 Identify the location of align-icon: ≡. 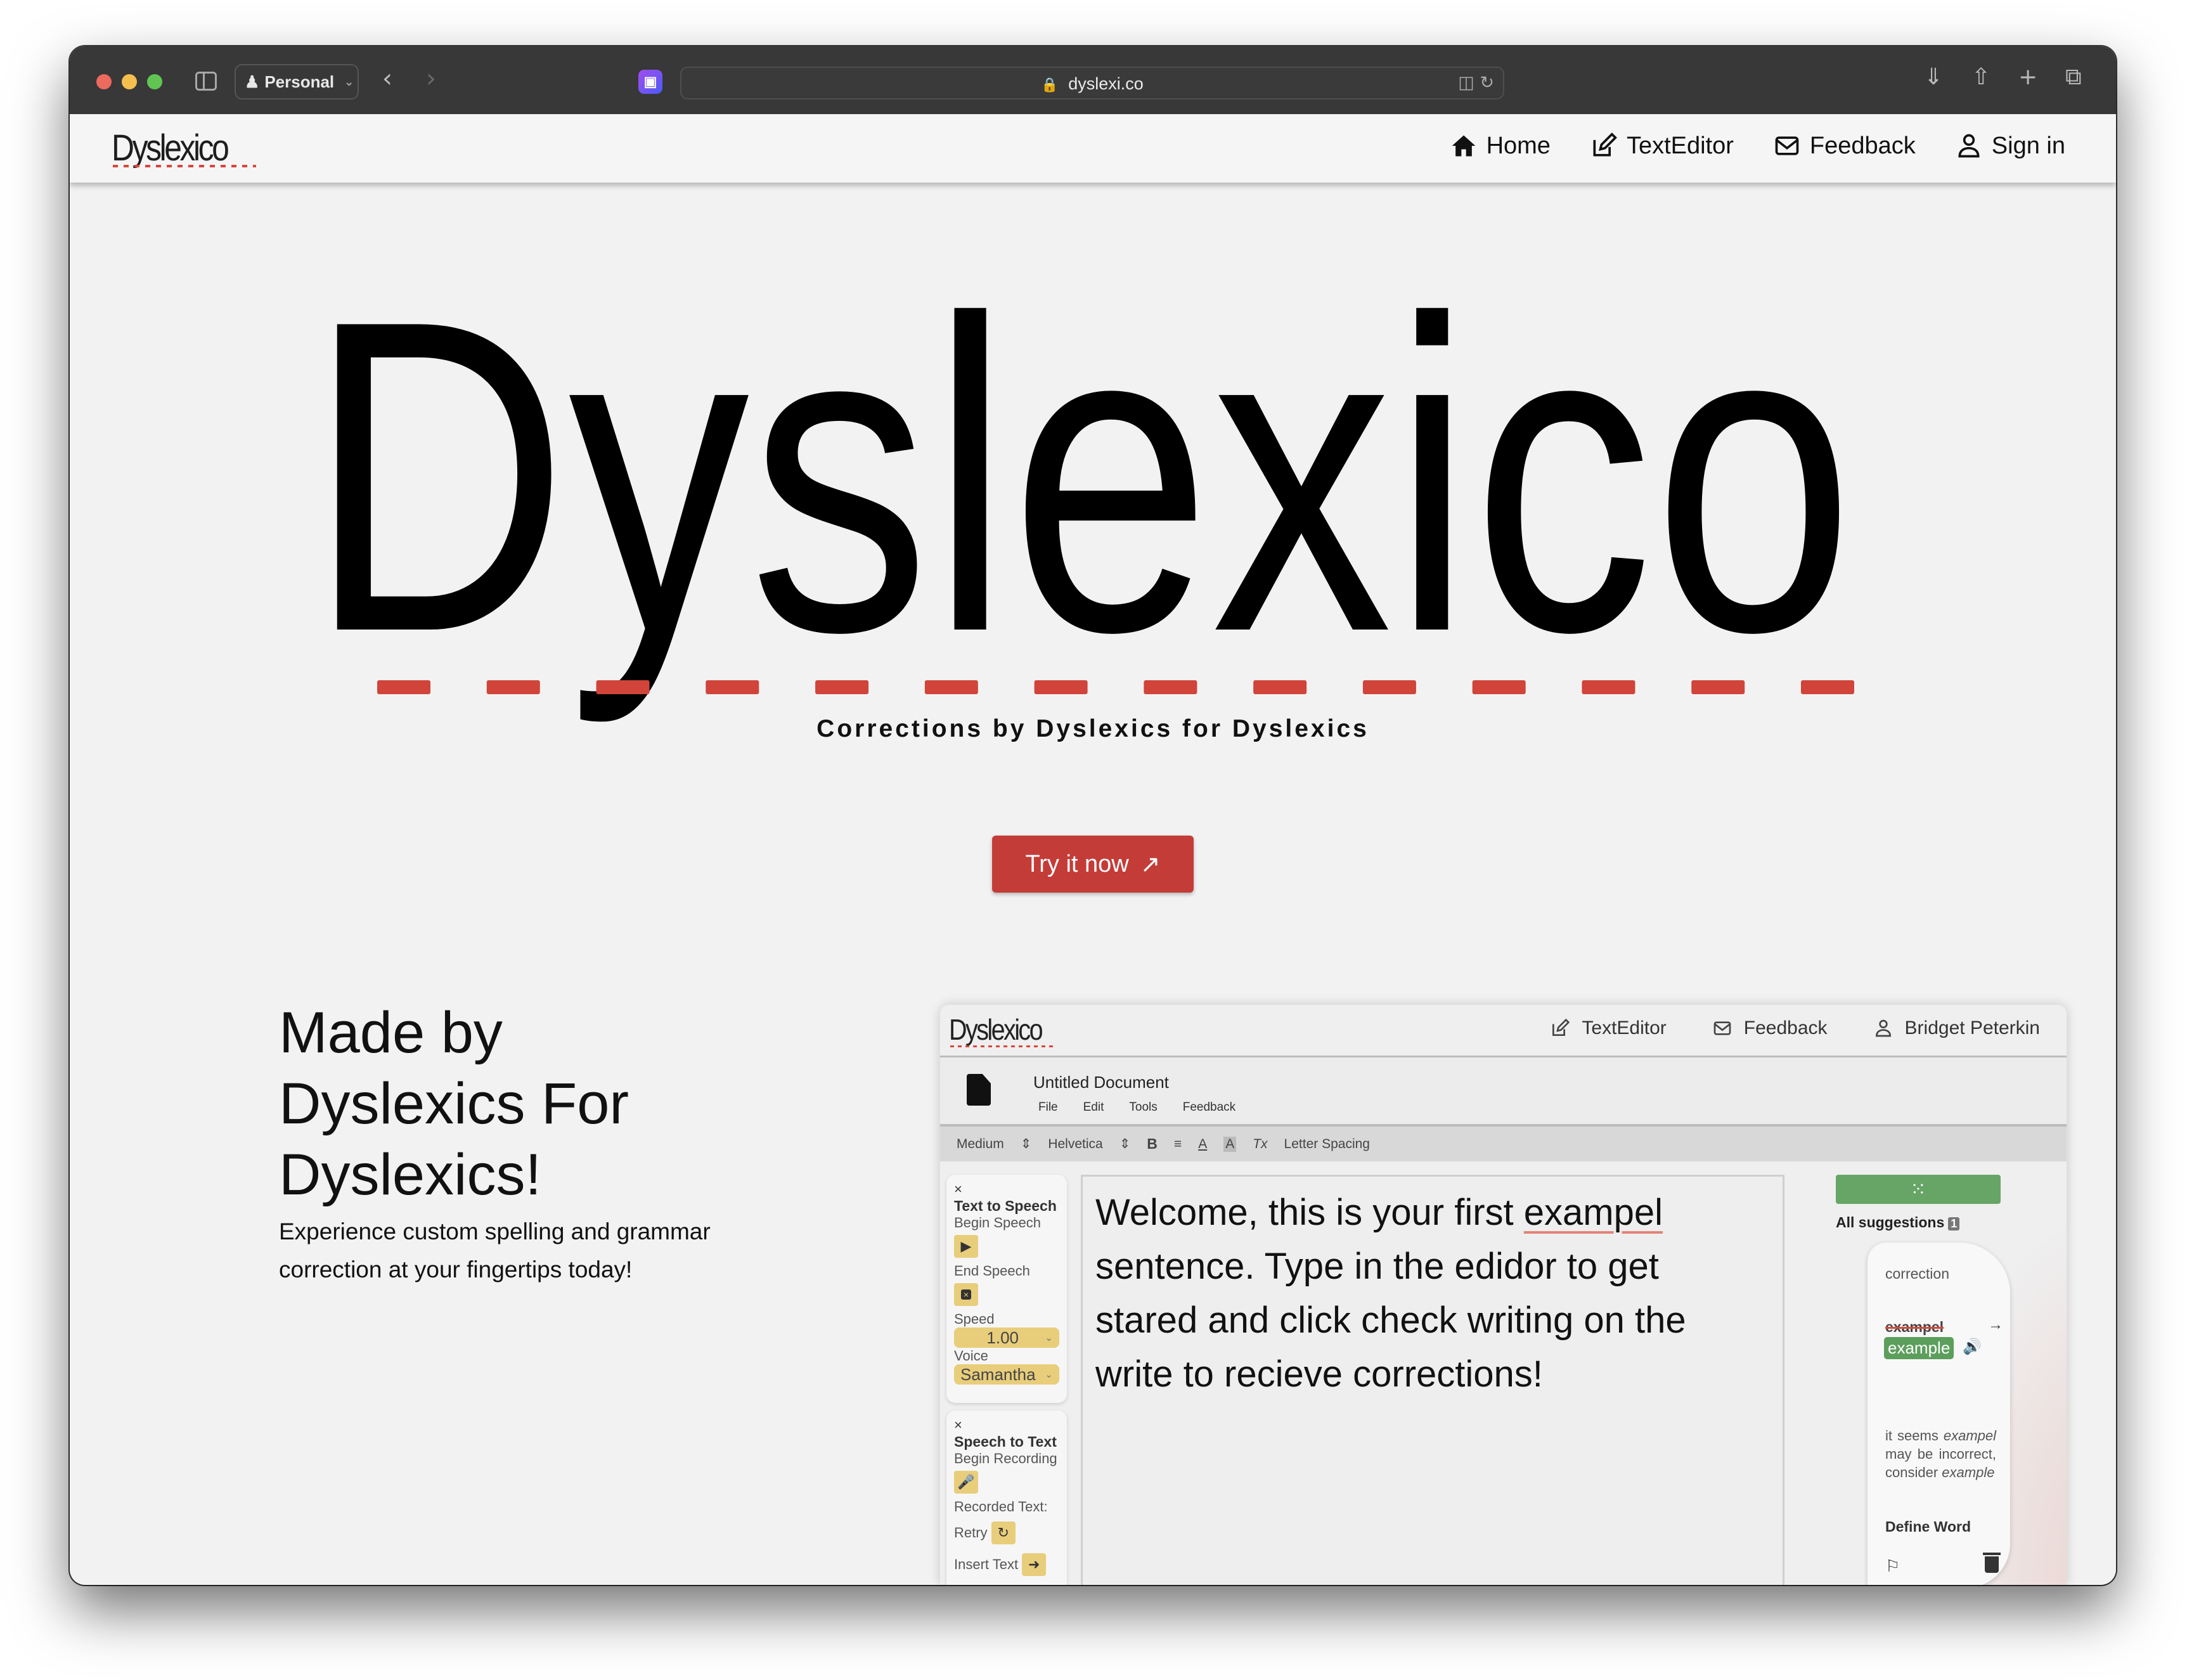
(1177, 1143).